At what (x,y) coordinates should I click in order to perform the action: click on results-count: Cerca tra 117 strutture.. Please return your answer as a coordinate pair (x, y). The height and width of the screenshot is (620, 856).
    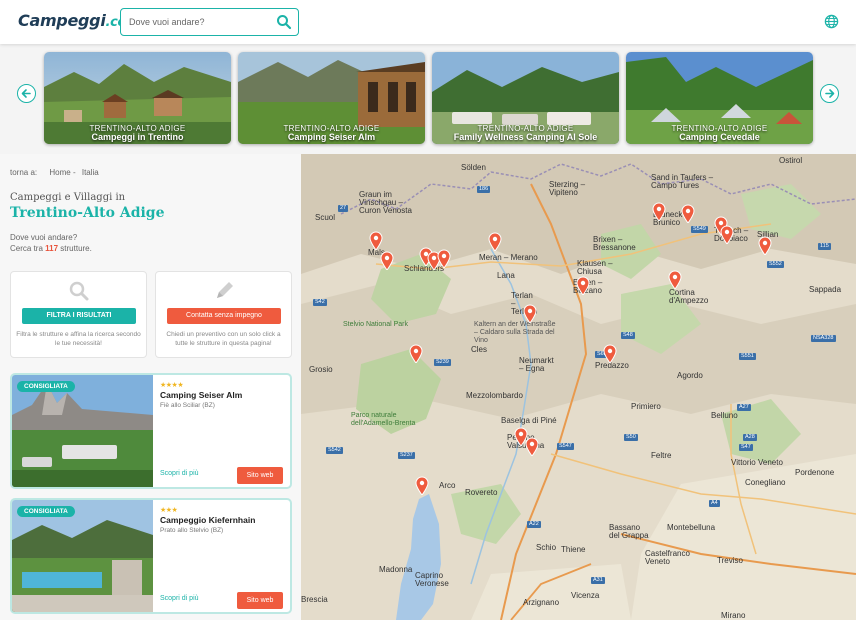
    Looking at the image, I should click on (51, 248).